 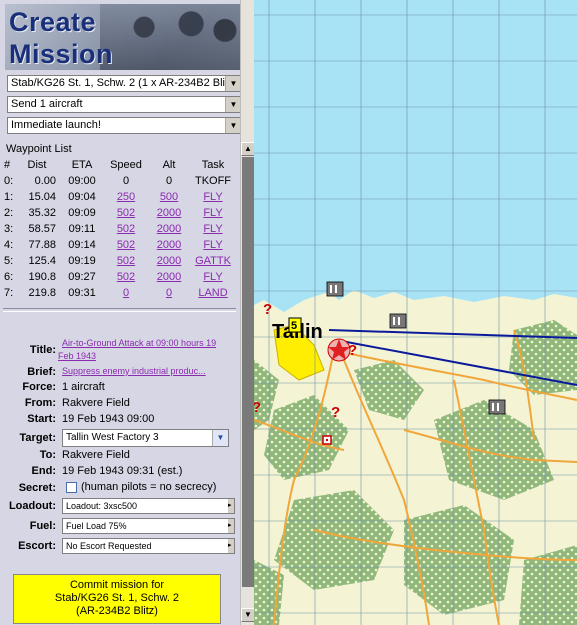 I want to click on waypoint-task: LAND, so click(x=212, y=293).